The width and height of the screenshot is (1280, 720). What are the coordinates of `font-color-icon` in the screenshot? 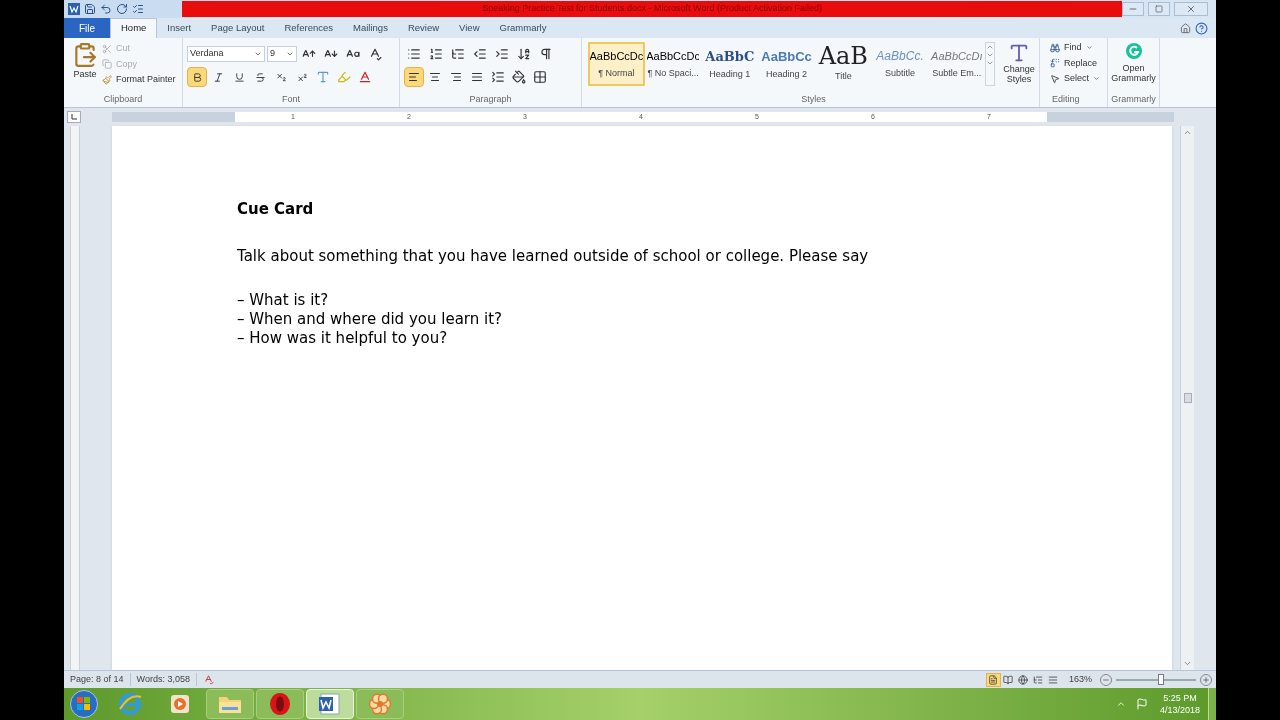 It's located at (365, 77).